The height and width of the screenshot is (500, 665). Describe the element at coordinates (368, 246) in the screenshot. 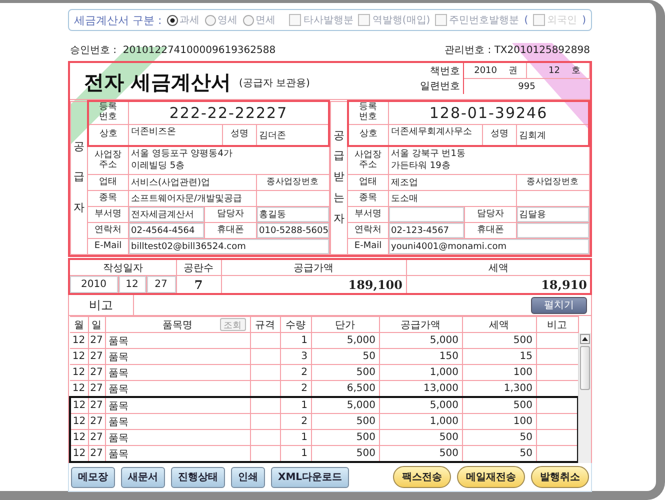

I see `field-label: E-Mail` at that location.